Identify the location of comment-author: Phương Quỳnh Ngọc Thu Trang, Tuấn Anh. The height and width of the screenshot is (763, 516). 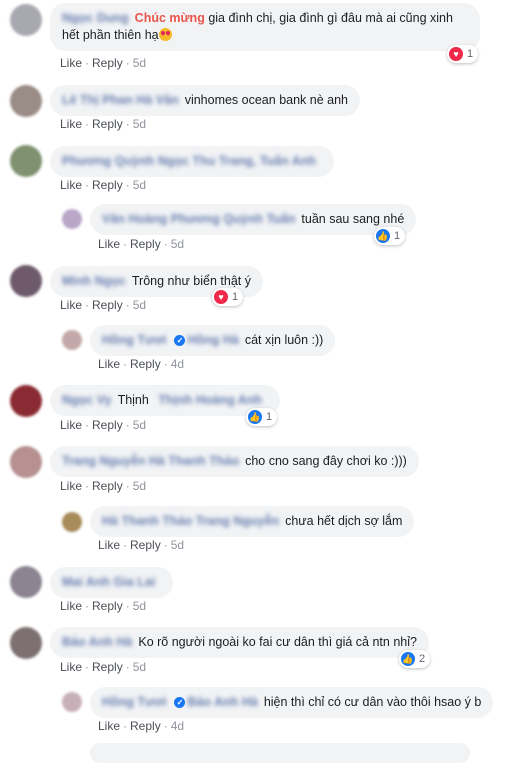
(189, 161).